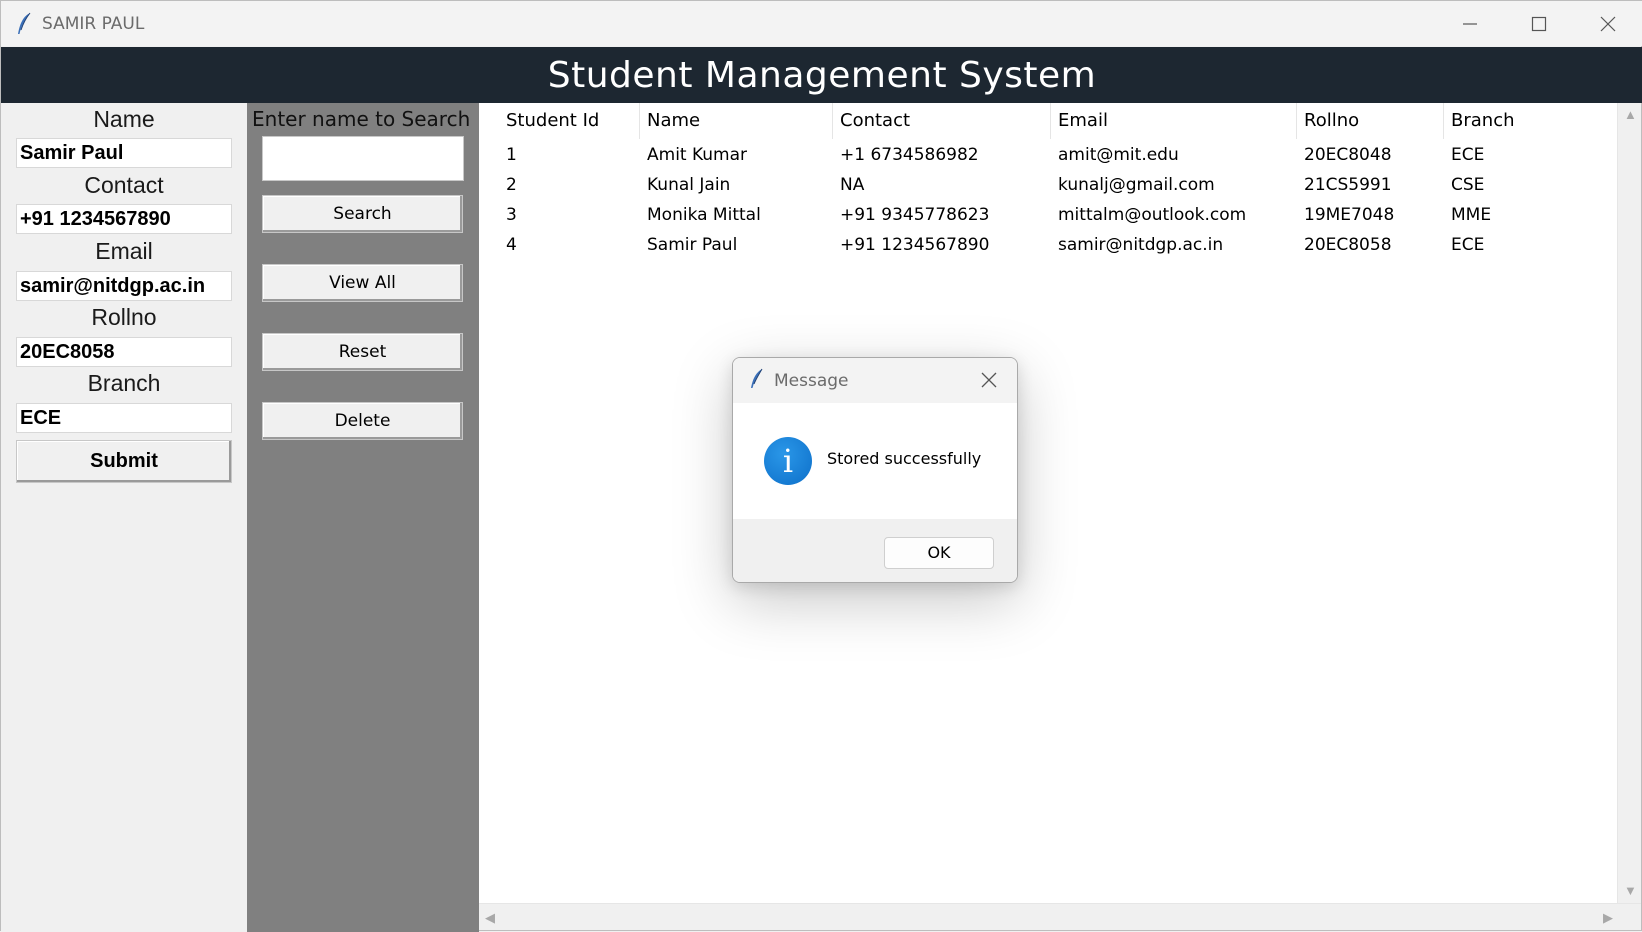 The width and height of the screenshot is (1642, 932). What do you see at coordinates (1118, 155) in the screenshot?
I see `cell-email: amit@mit.edu` at bounding box center [1118, 155].